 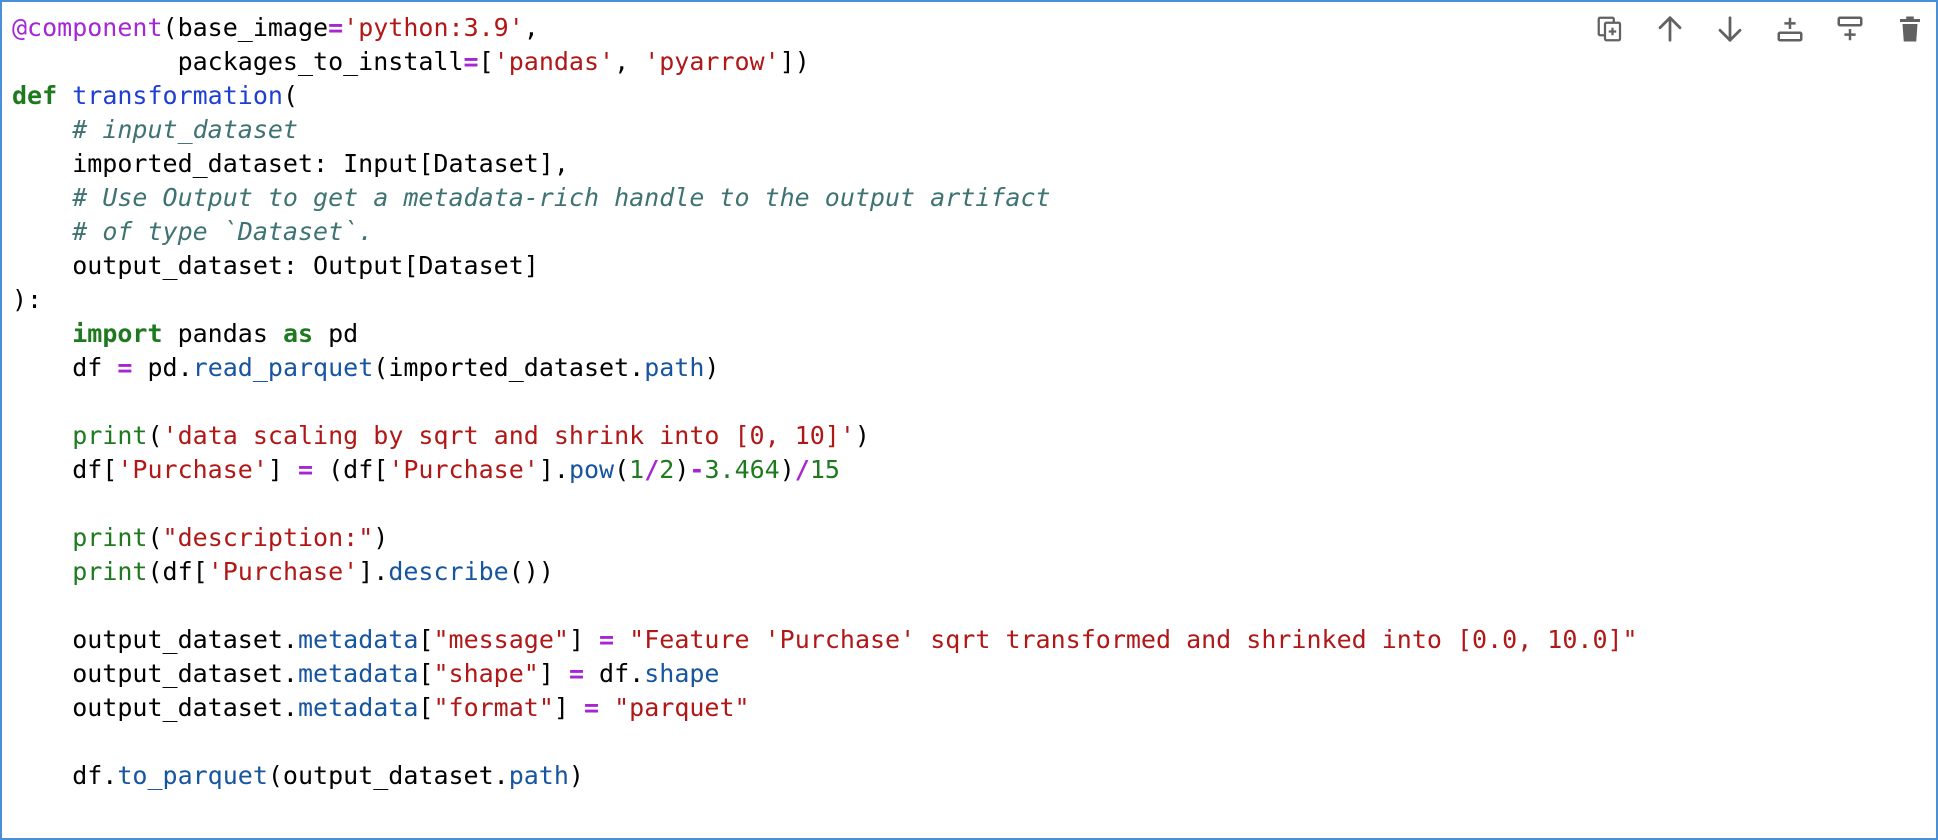 What do you see at coordinates (448, 571) in the screenshot?
I see `code-token-attr: describe` at bounding box center [448, 571].